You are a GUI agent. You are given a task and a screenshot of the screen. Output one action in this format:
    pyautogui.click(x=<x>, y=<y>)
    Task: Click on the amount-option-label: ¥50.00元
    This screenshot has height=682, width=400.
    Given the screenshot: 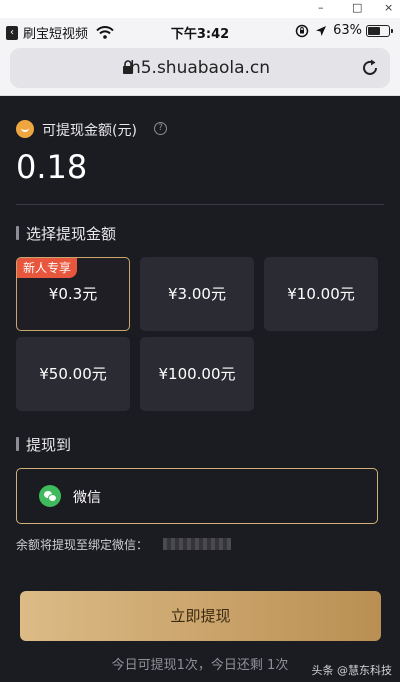 What is the action you would take?
    pyautogui.click(x=73, y=374)
    